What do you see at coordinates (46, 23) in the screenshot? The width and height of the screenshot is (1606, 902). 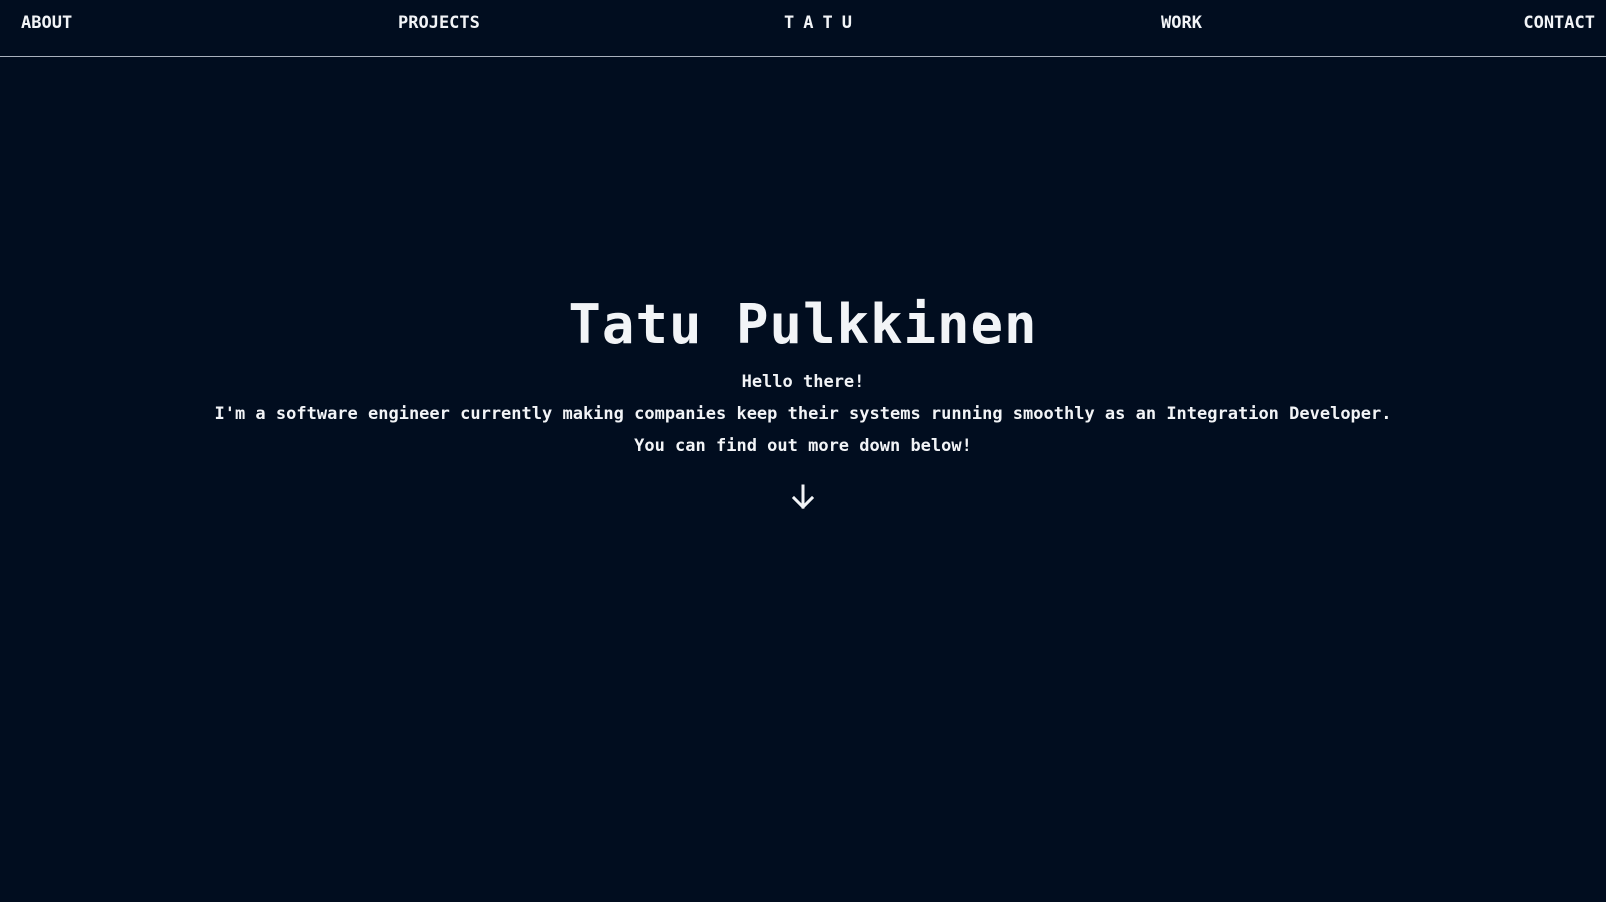 I see `nav-about-link: ABOUT` at bounding box center [46, 23].